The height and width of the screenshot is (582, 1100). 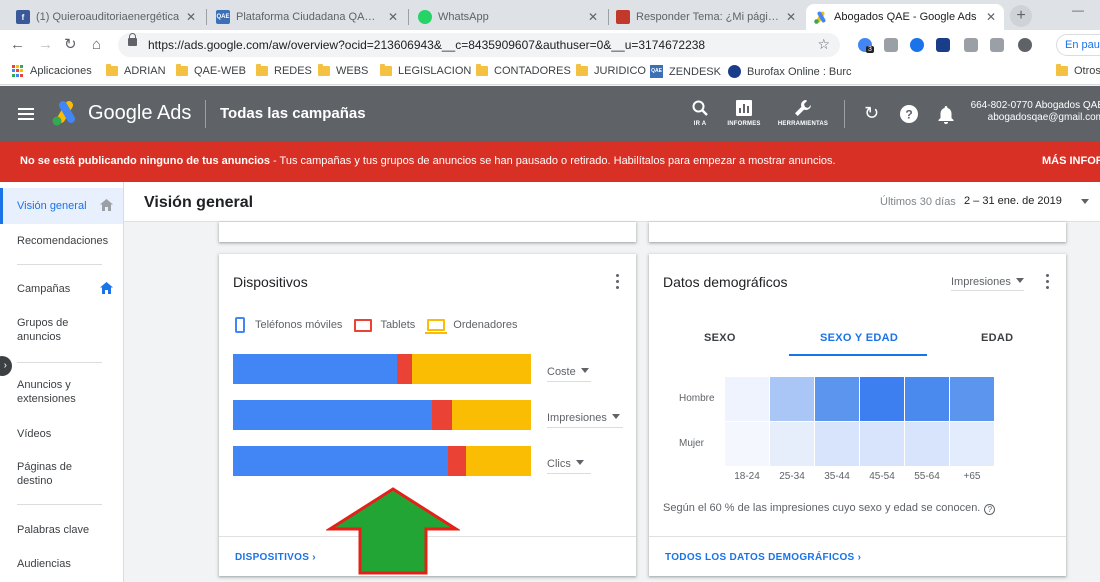 I want to click on sidebar-divider, so click(x=59, y=504).